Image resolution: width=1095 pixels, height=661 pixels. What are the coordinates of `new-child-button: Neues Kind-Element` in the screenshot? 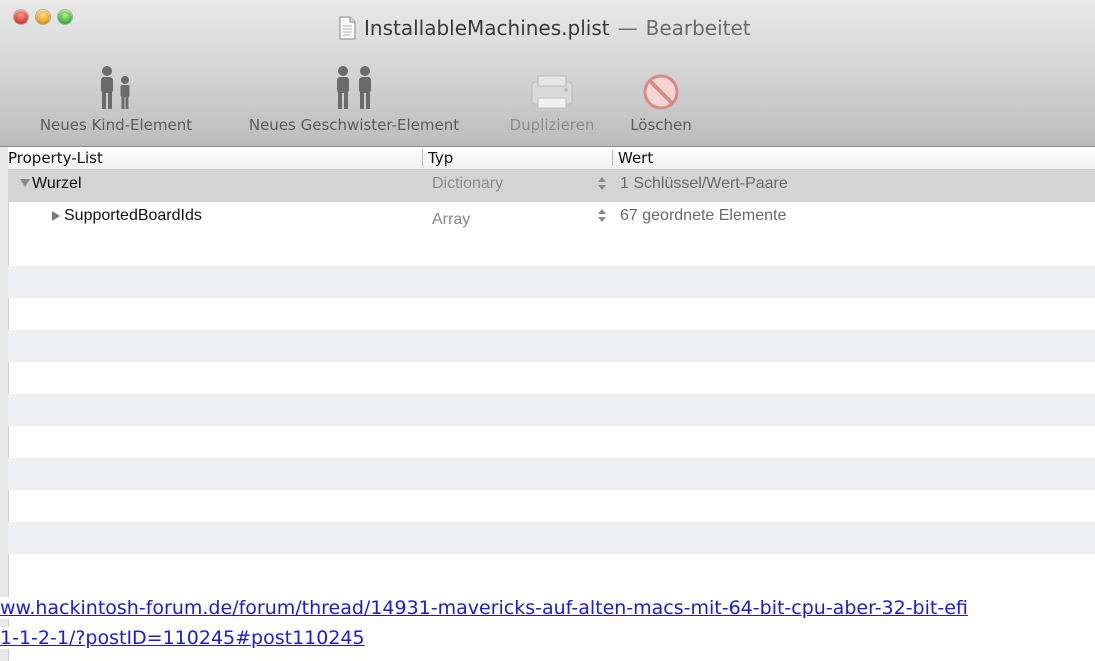 It's located at (116, 95).